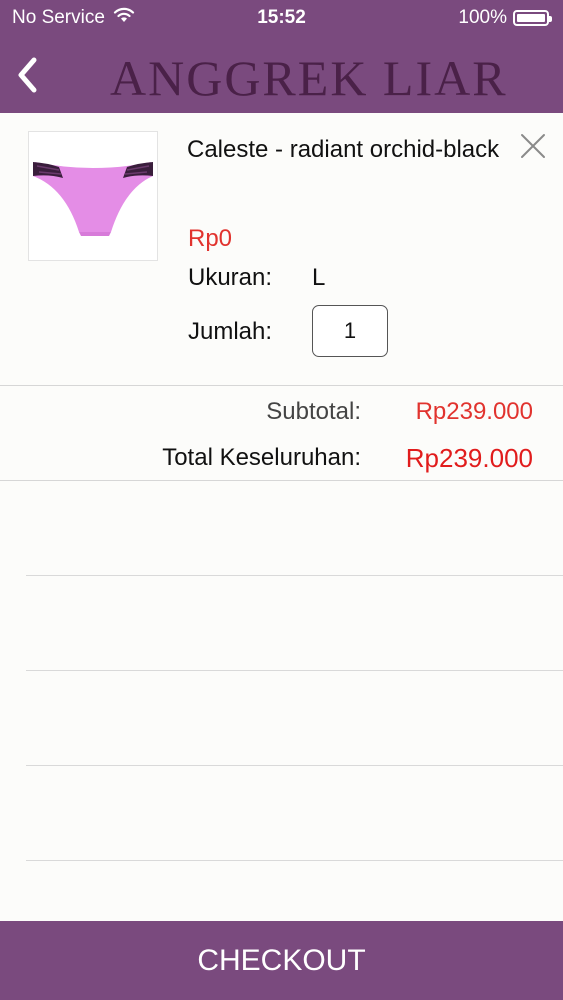 This screenshot has height=1000, width=563. What do you see at coordinates (313, 411) in the screenshot?
I see `subtotal-label: Subtotal:` at bounding box center [313, 411].